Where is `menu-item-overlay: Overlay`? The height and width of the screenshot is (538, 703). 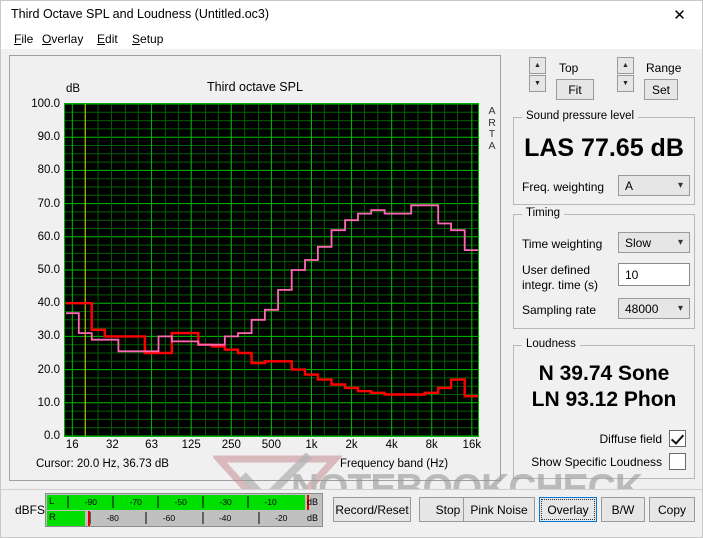 menu-item-overlay: Overlay is located at coordinates (62, 39).